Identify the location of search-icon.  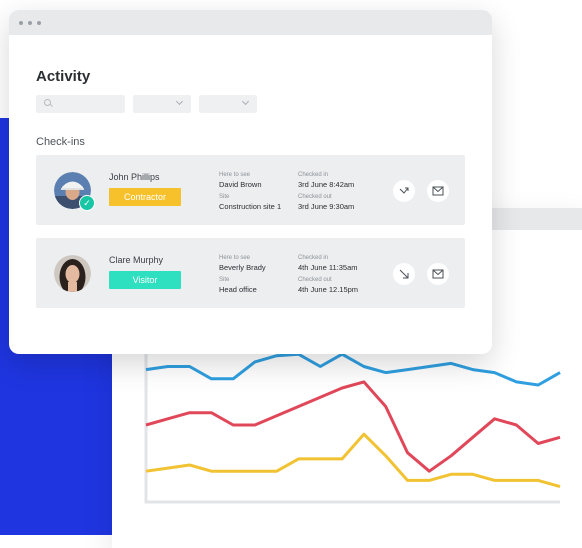
(47, 102).